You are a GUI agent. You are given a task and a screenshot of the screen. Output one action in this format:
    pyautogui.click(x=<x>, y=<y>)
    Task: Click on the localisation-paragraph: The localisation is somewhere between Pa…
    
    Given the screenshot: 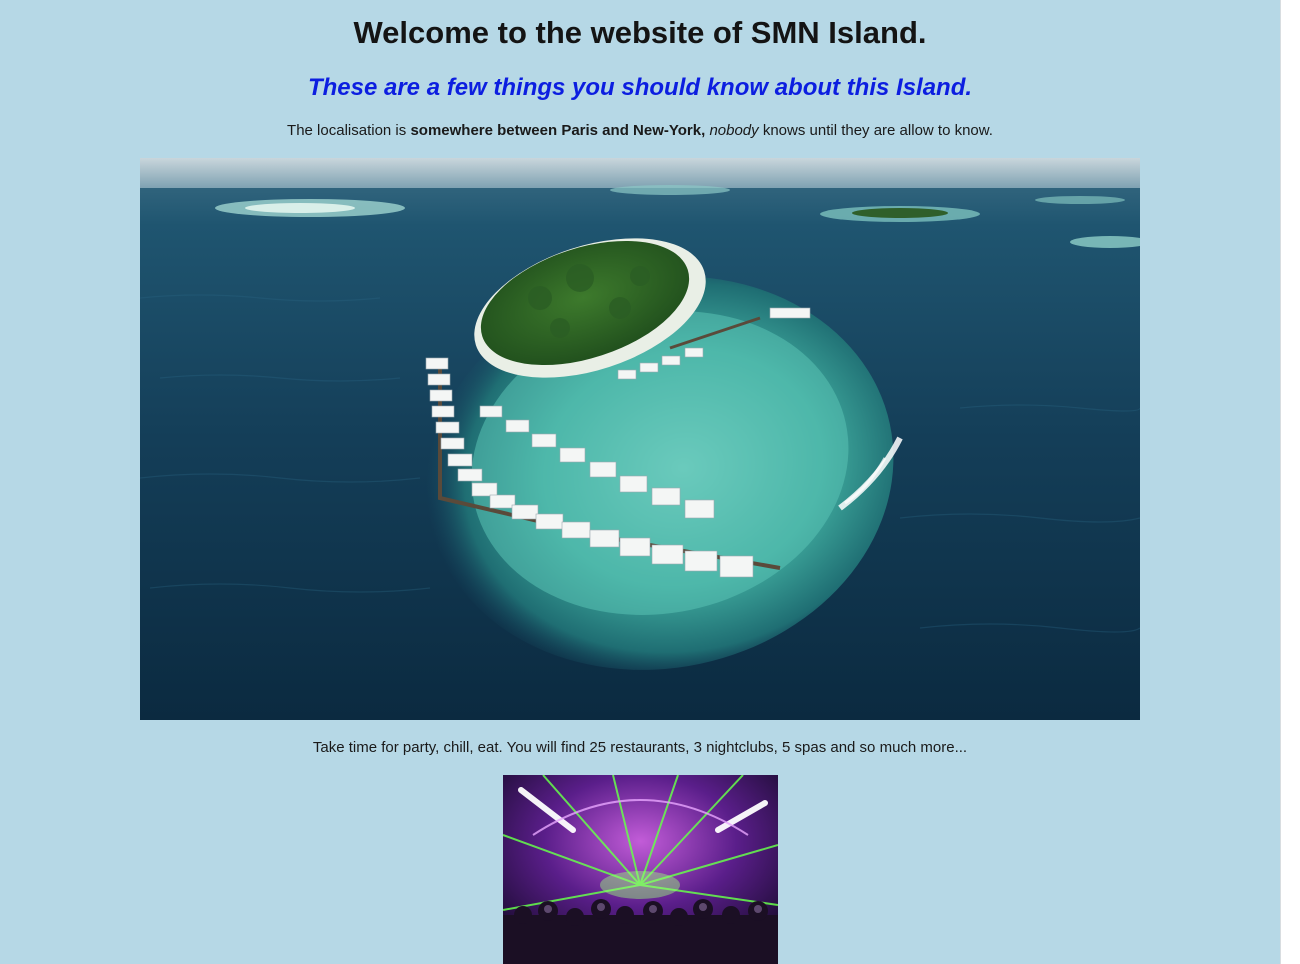 What is the action you would take?
    pyautogui.click(x=640, y=130)
    